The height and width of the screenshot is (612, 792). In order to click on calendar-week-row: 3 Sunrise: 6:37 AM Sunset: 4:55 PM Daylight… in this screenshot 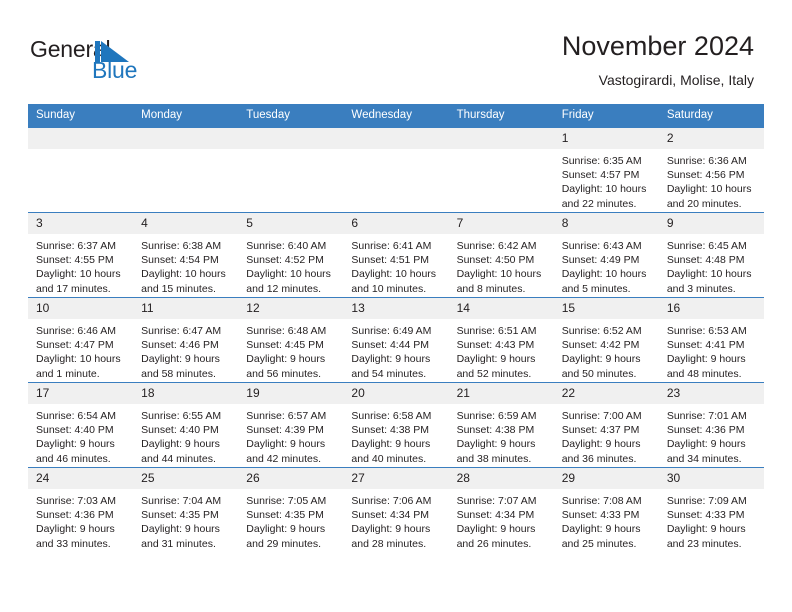, I will do `click(396, 255)`.